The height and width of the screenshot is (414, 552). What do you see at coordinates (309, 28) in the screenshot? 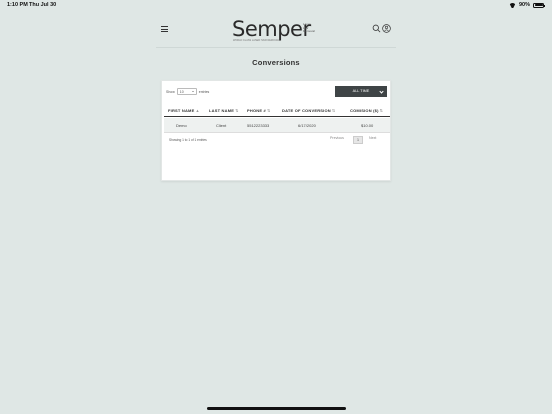
I see `logo-subtitle: Laser Hair Removal` at bounding box center [309, 28].